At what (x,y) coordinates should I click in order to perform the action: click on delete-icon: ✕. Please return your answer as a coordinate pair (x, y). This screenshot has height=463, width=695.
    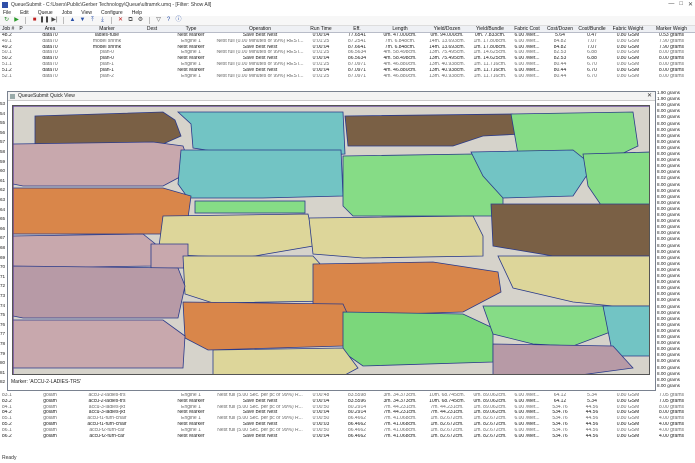
    Looking at the image, I should click on (120, 20).